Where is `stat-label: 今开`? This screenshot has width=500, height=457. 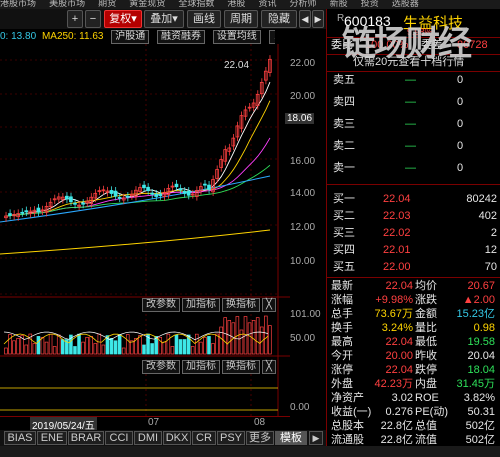 stat-label: 今开 is located at coordinates (342, 356).